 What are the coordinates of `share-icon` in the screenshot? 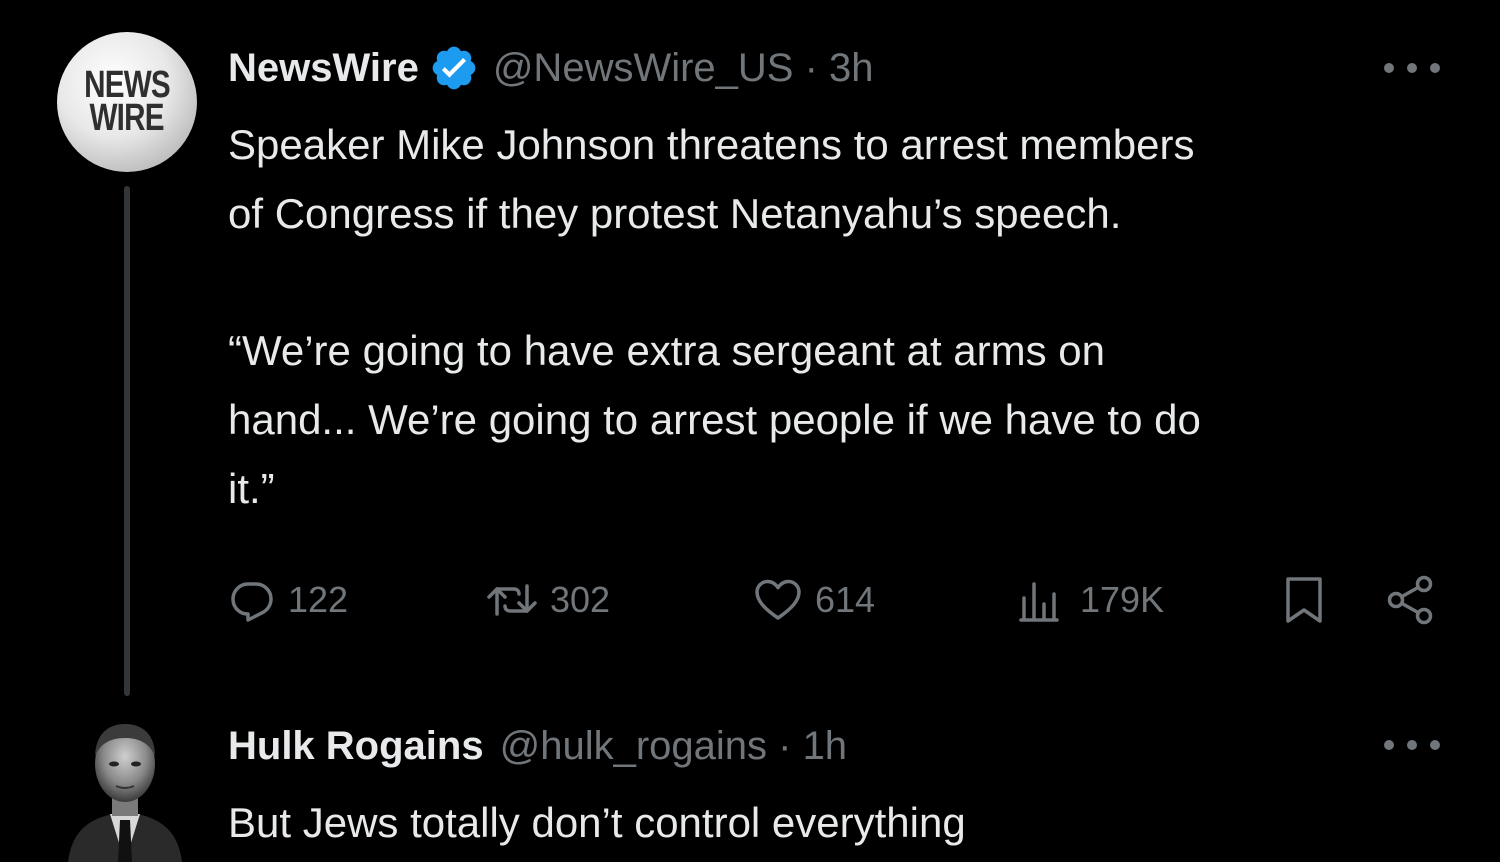 It's located at (1410, 600).